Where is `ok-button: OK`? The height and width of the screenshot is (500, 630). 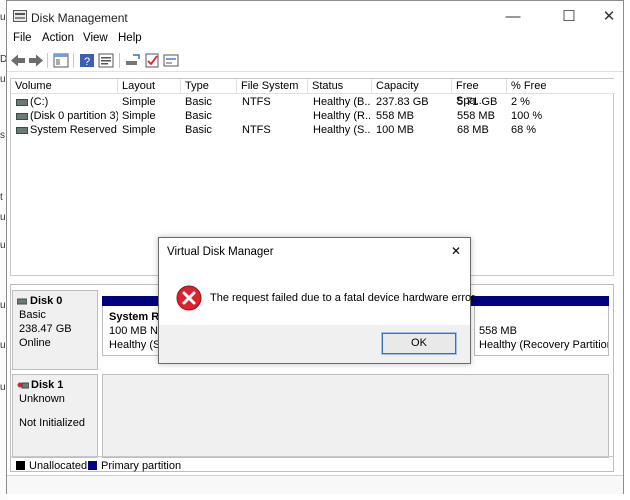
ok-button: OK is located at coordinates (419, 343).